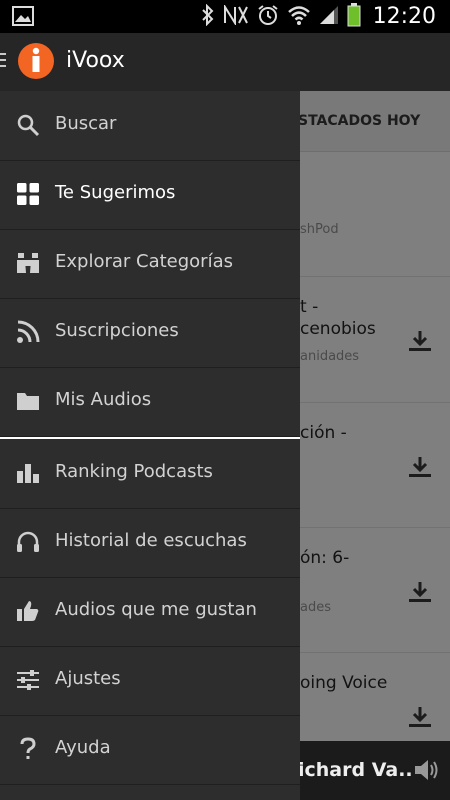 This screenshot has width=450, height=800. What do you see at coordinates (28, 473) in the screenshot?
I see `bar-chart-icon` at bounding box center [28, 473].